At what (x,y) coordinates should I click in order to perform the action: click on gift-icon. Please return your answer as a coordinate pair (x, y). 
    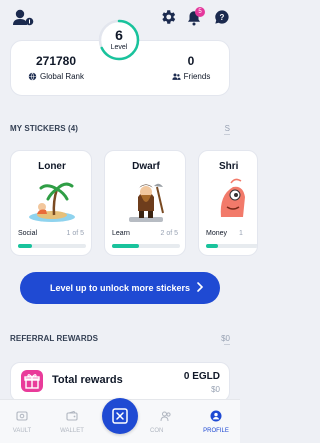
    Looking at the image, I should click on (32, 381).